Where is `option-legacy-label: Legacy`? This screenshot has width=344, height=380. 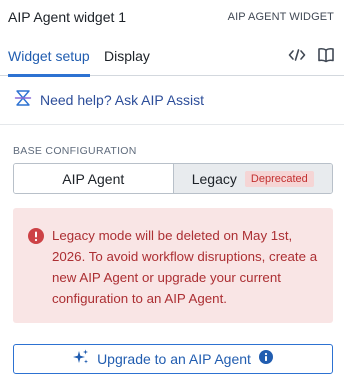
option-legacy-label: Legacy is located at coordinates (214, 178).